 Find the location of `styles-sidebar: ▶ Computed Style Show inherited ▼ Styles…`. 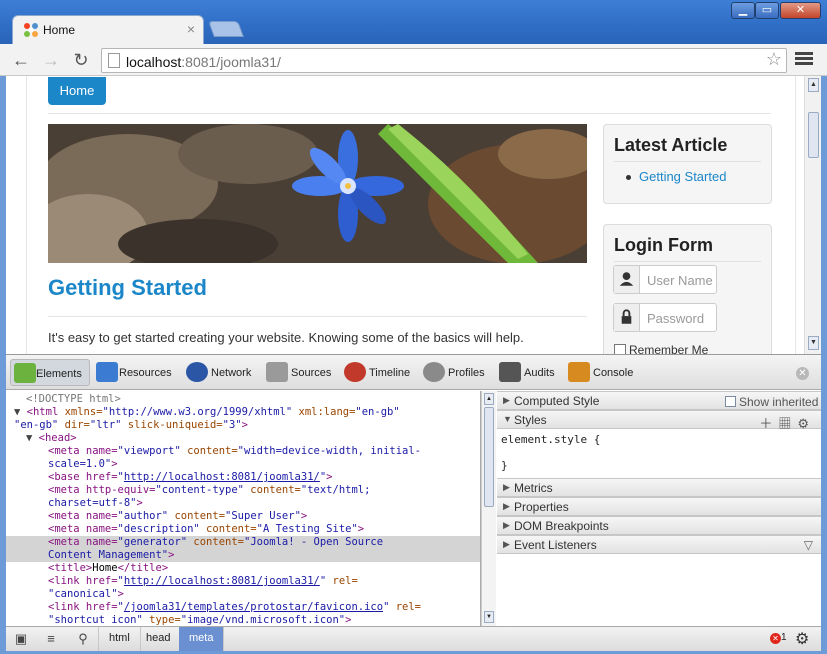

styles-sidebar: ▶ Computed Style Show inherited ▼ Styles… is located at coordinates (659, 508).